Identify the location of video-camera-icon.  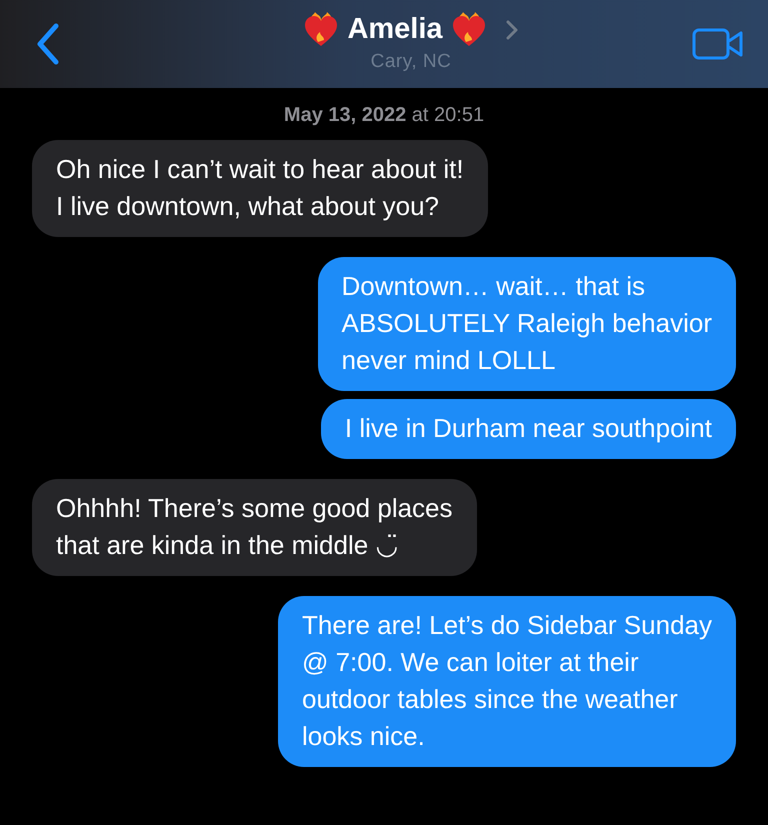
(718, 44).